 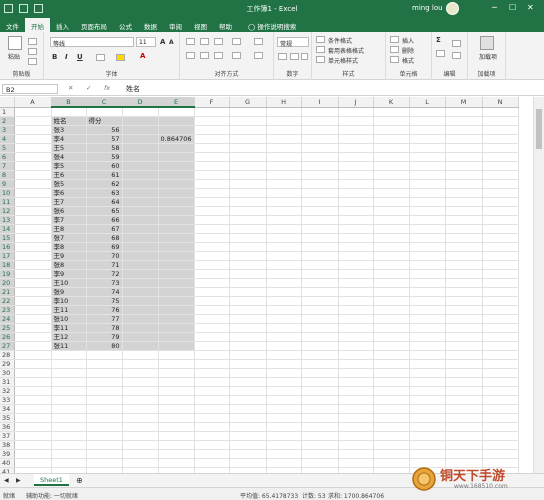 I want to click on cell-c22: 75, so click(x=104, y=301).